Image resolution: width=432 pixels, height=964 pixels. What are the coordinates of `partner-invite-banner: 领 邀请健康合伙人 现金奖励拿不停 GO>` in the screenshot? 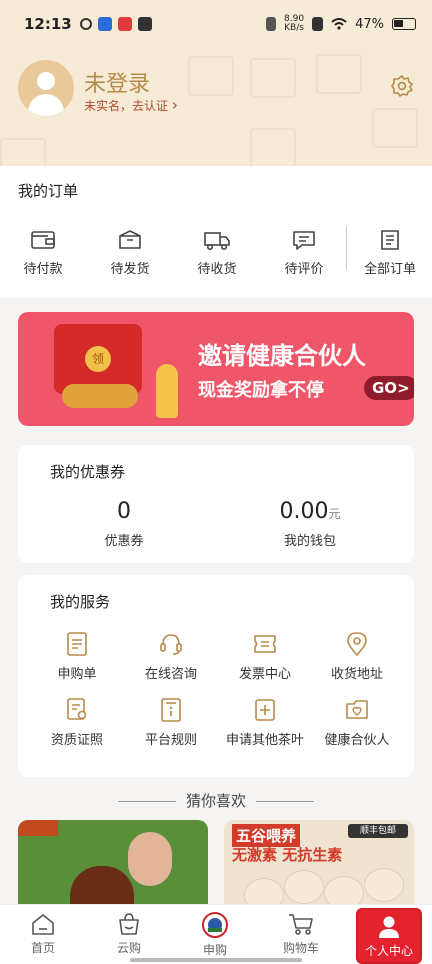 It's located at (216, 369).